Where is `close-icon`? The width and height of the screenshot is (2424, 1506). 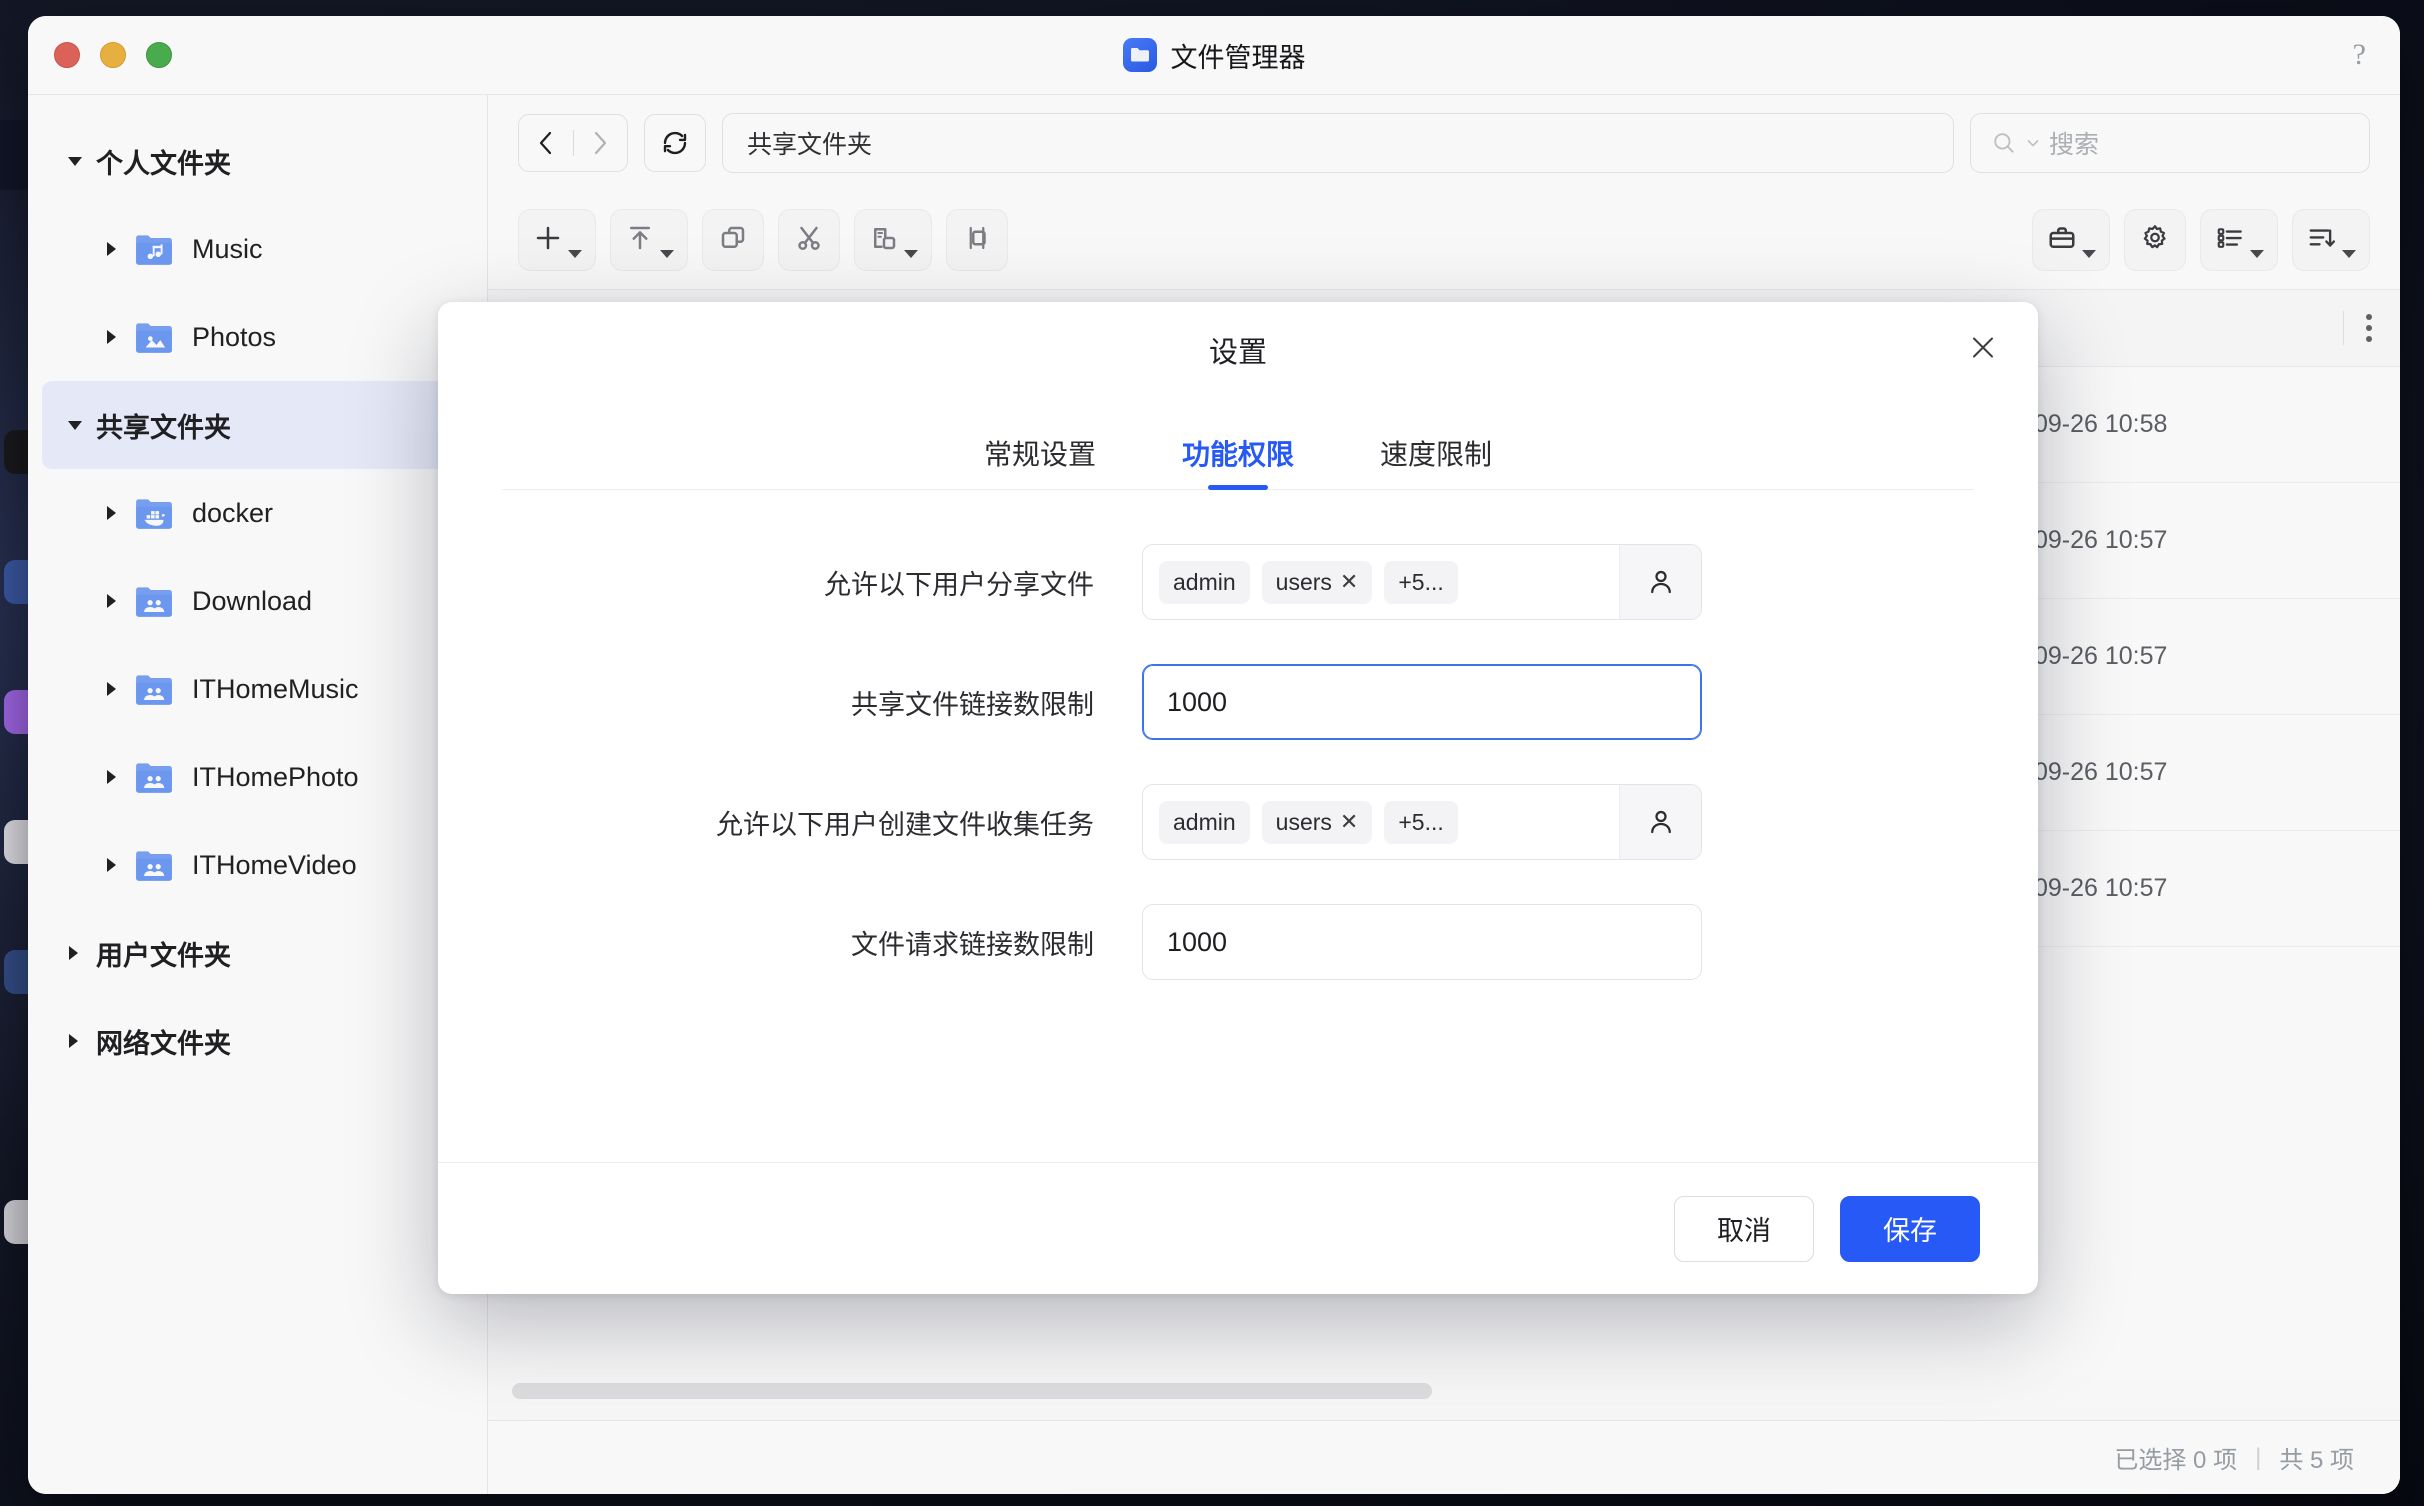 close-icon is located at coordinates (1983, 350).